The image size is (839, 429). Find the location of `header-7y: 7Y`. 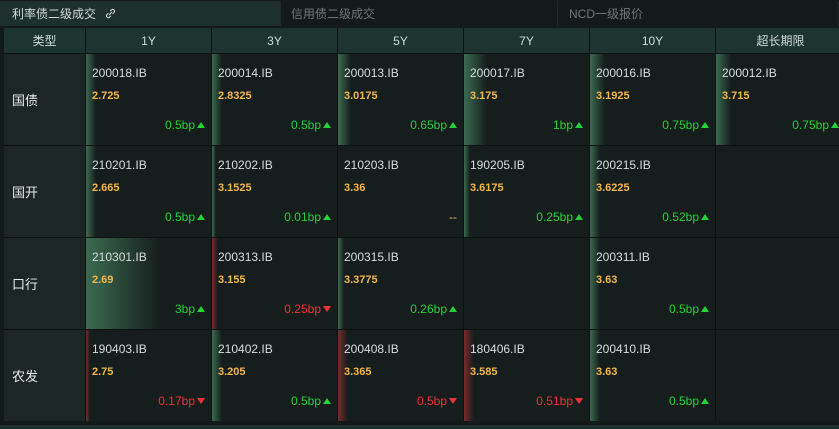

header-7y: 7Y is located at coordinates (526, 40).